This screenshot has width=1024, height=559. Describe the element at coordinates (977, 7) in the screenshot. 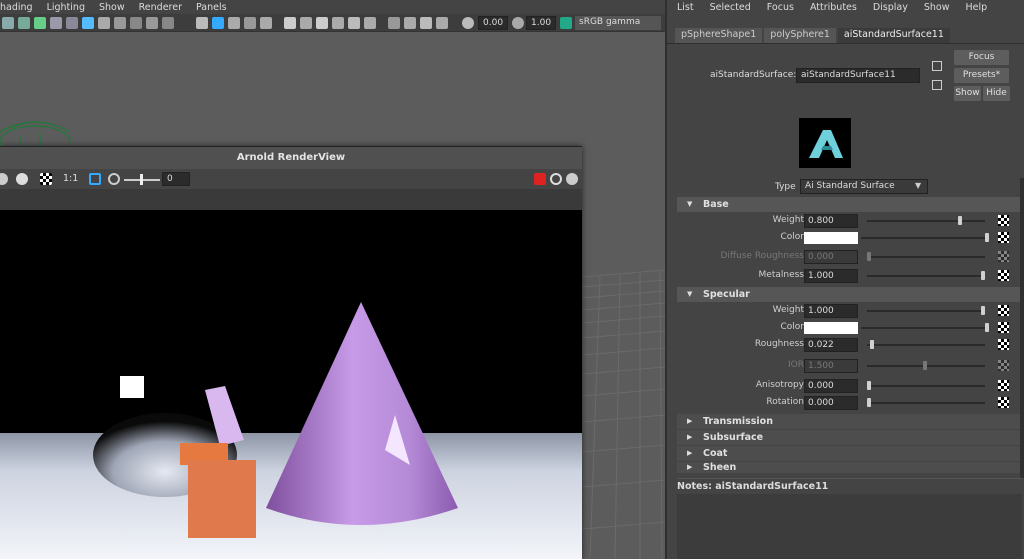

I see `menu-help: Help` at that location.